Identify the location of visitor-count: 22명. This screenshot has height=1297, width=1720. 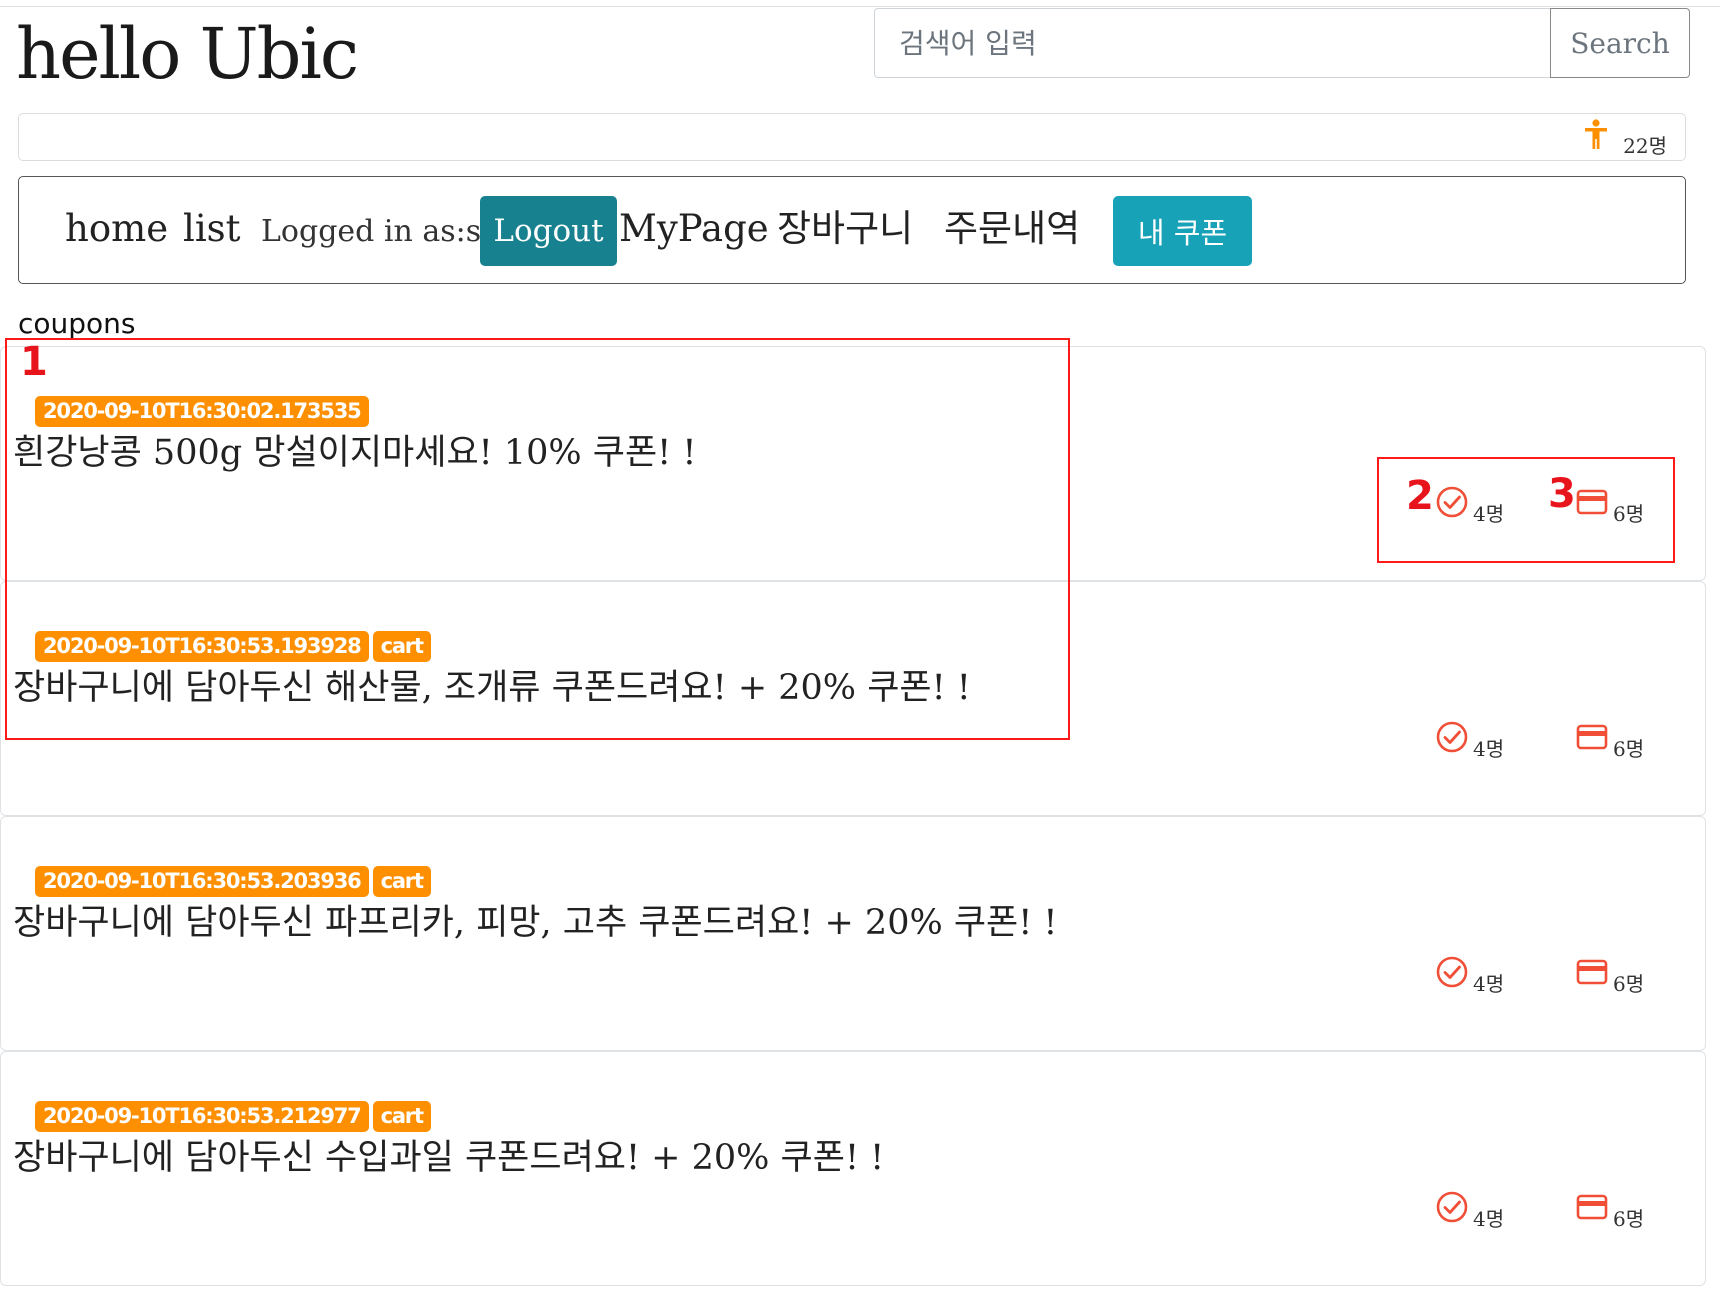
(1645, 146).